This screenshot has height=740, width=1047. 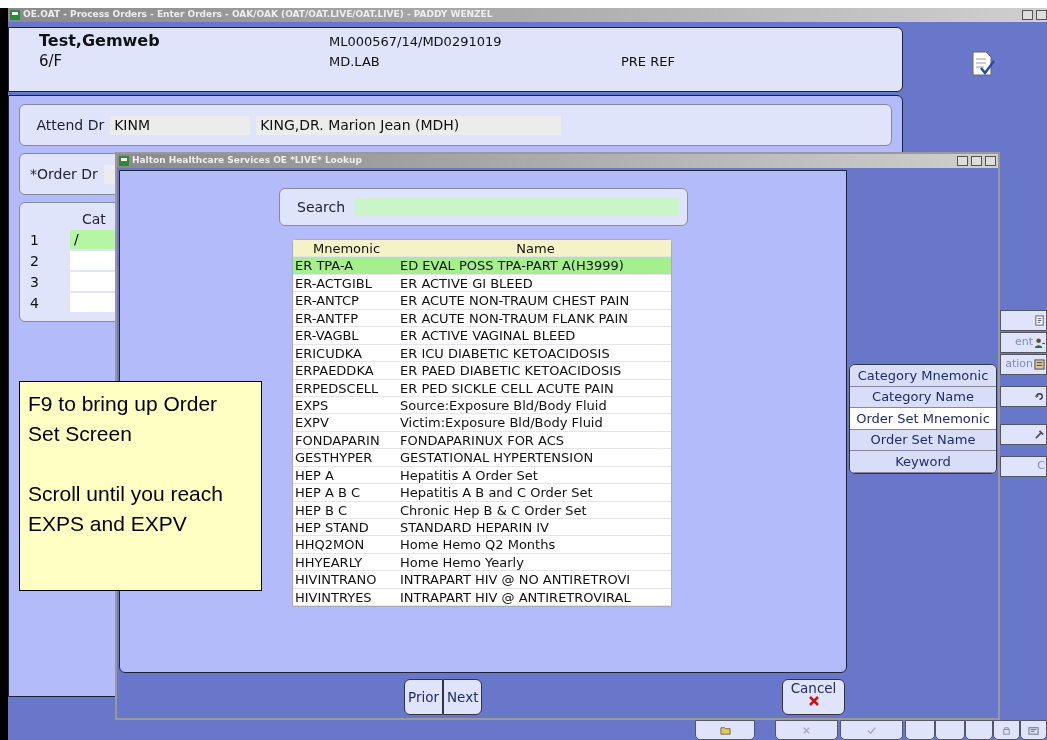 I want to click on table-row: ER-VAGBL ER ACTIVE VAGINAL BLEED, so click(x=482, y=336).